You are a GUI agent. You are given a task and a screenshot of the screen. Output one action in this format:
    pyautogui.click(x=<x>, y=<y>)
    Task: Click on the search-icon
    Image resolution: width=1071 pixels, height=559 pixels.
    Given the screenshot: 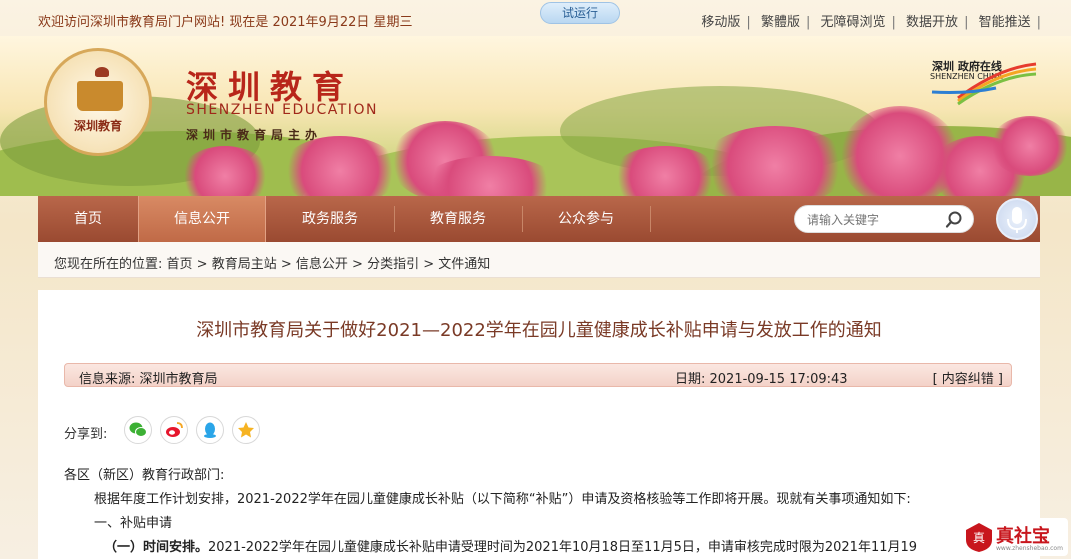 What is the action you would take?
    pyautogui.click(x=954, y=220)
    